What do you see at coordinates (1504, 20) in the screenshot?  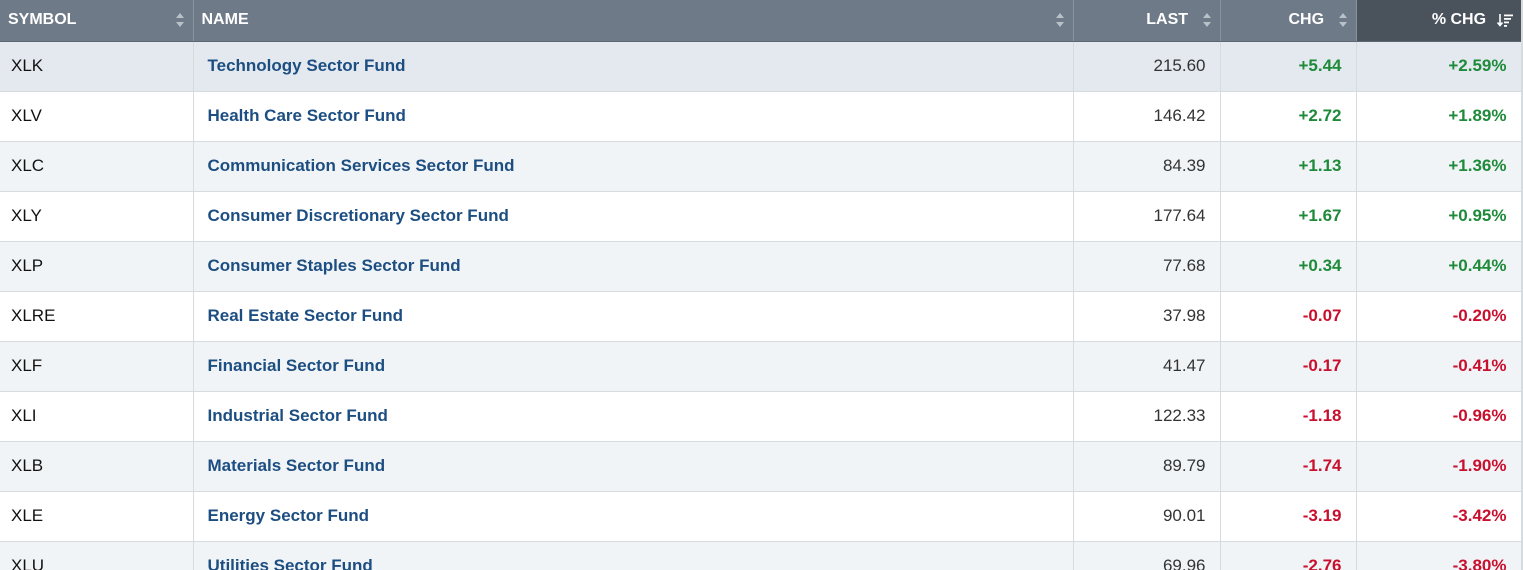 I see `sort-descending-icon` at bounding box center [1504, 20].